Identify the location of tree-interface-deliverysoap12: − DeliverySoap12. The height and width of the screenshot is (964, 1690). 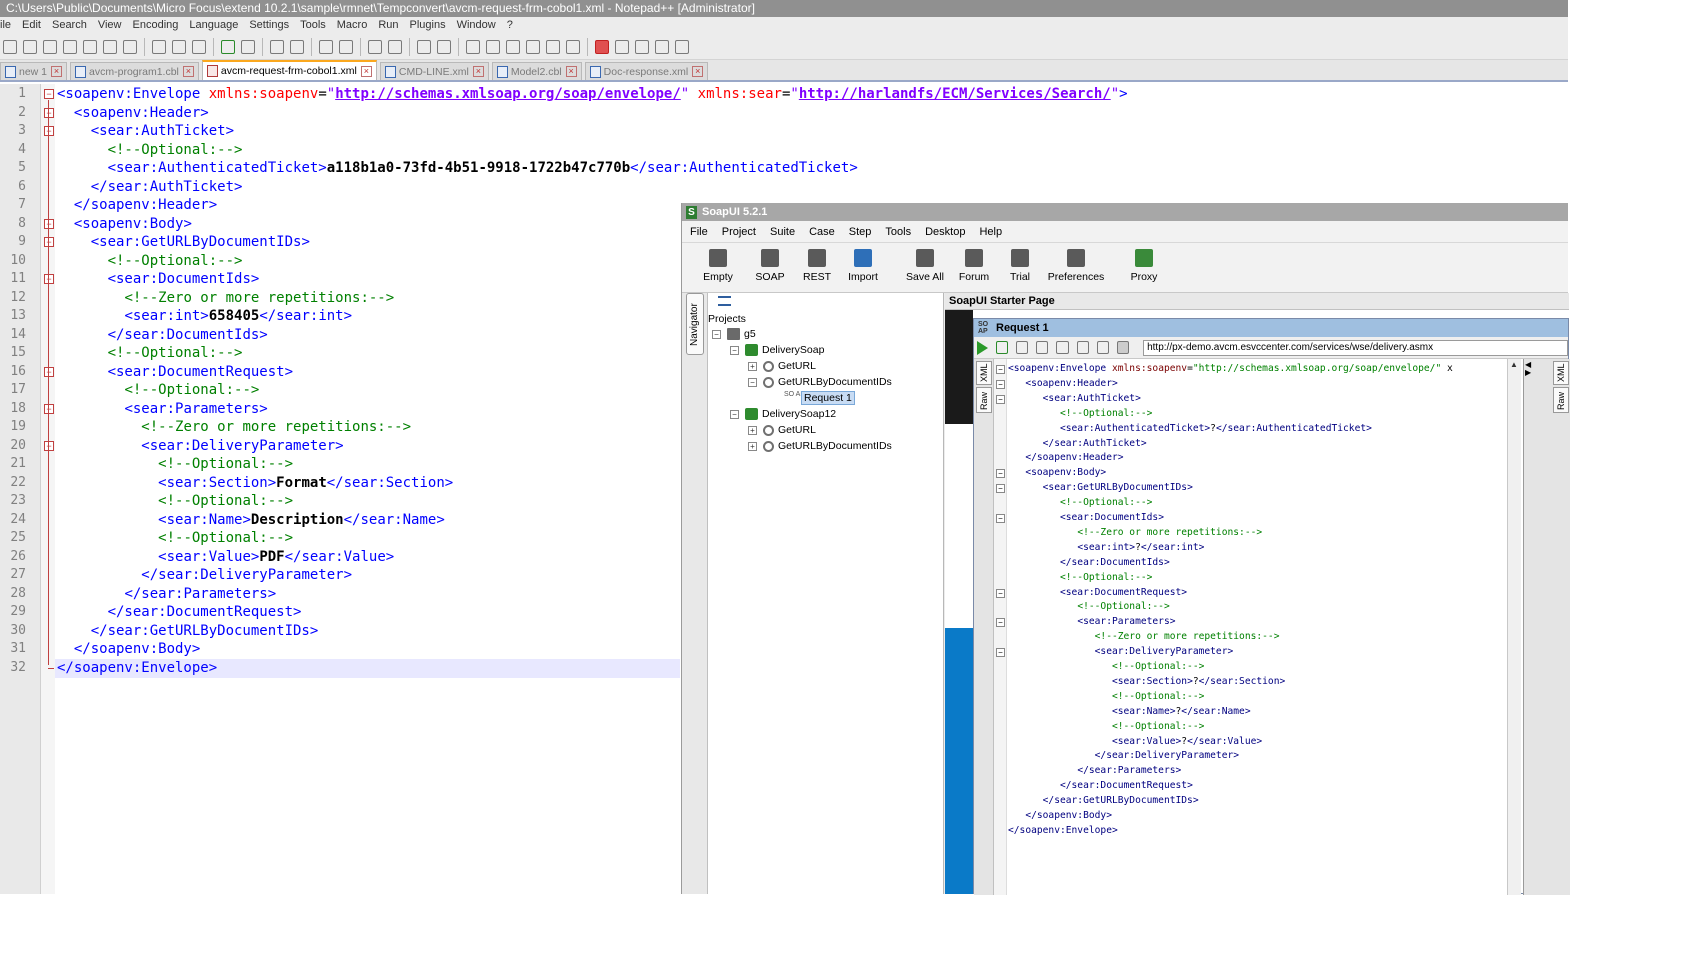
(783, 414).